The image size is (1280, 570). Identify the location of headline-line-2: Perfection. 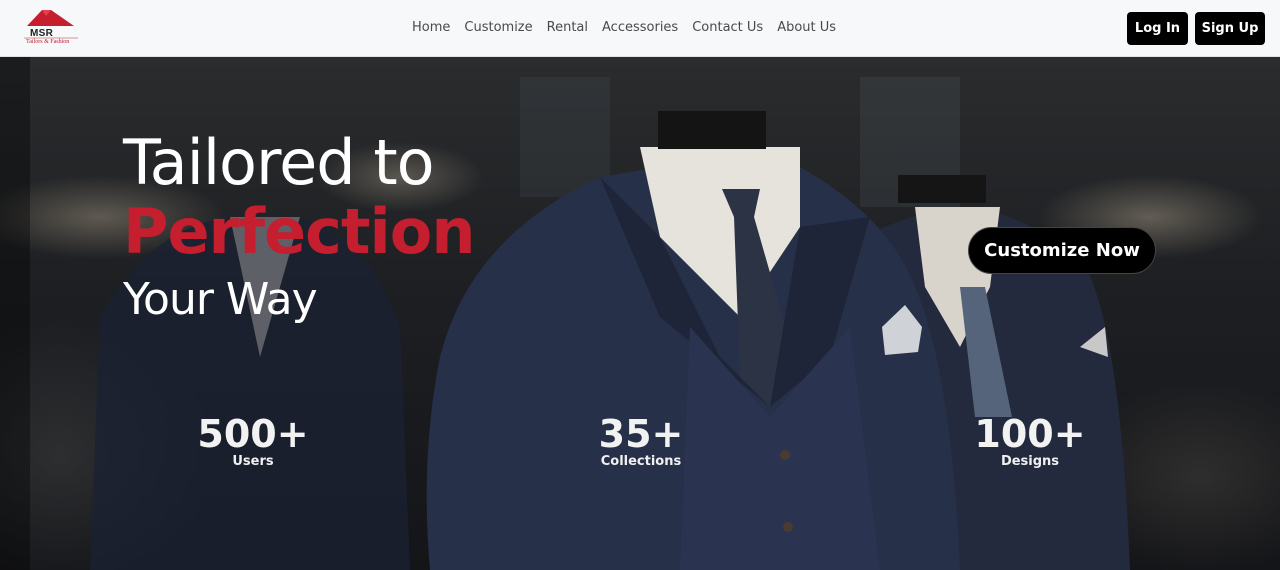
(299, 231).